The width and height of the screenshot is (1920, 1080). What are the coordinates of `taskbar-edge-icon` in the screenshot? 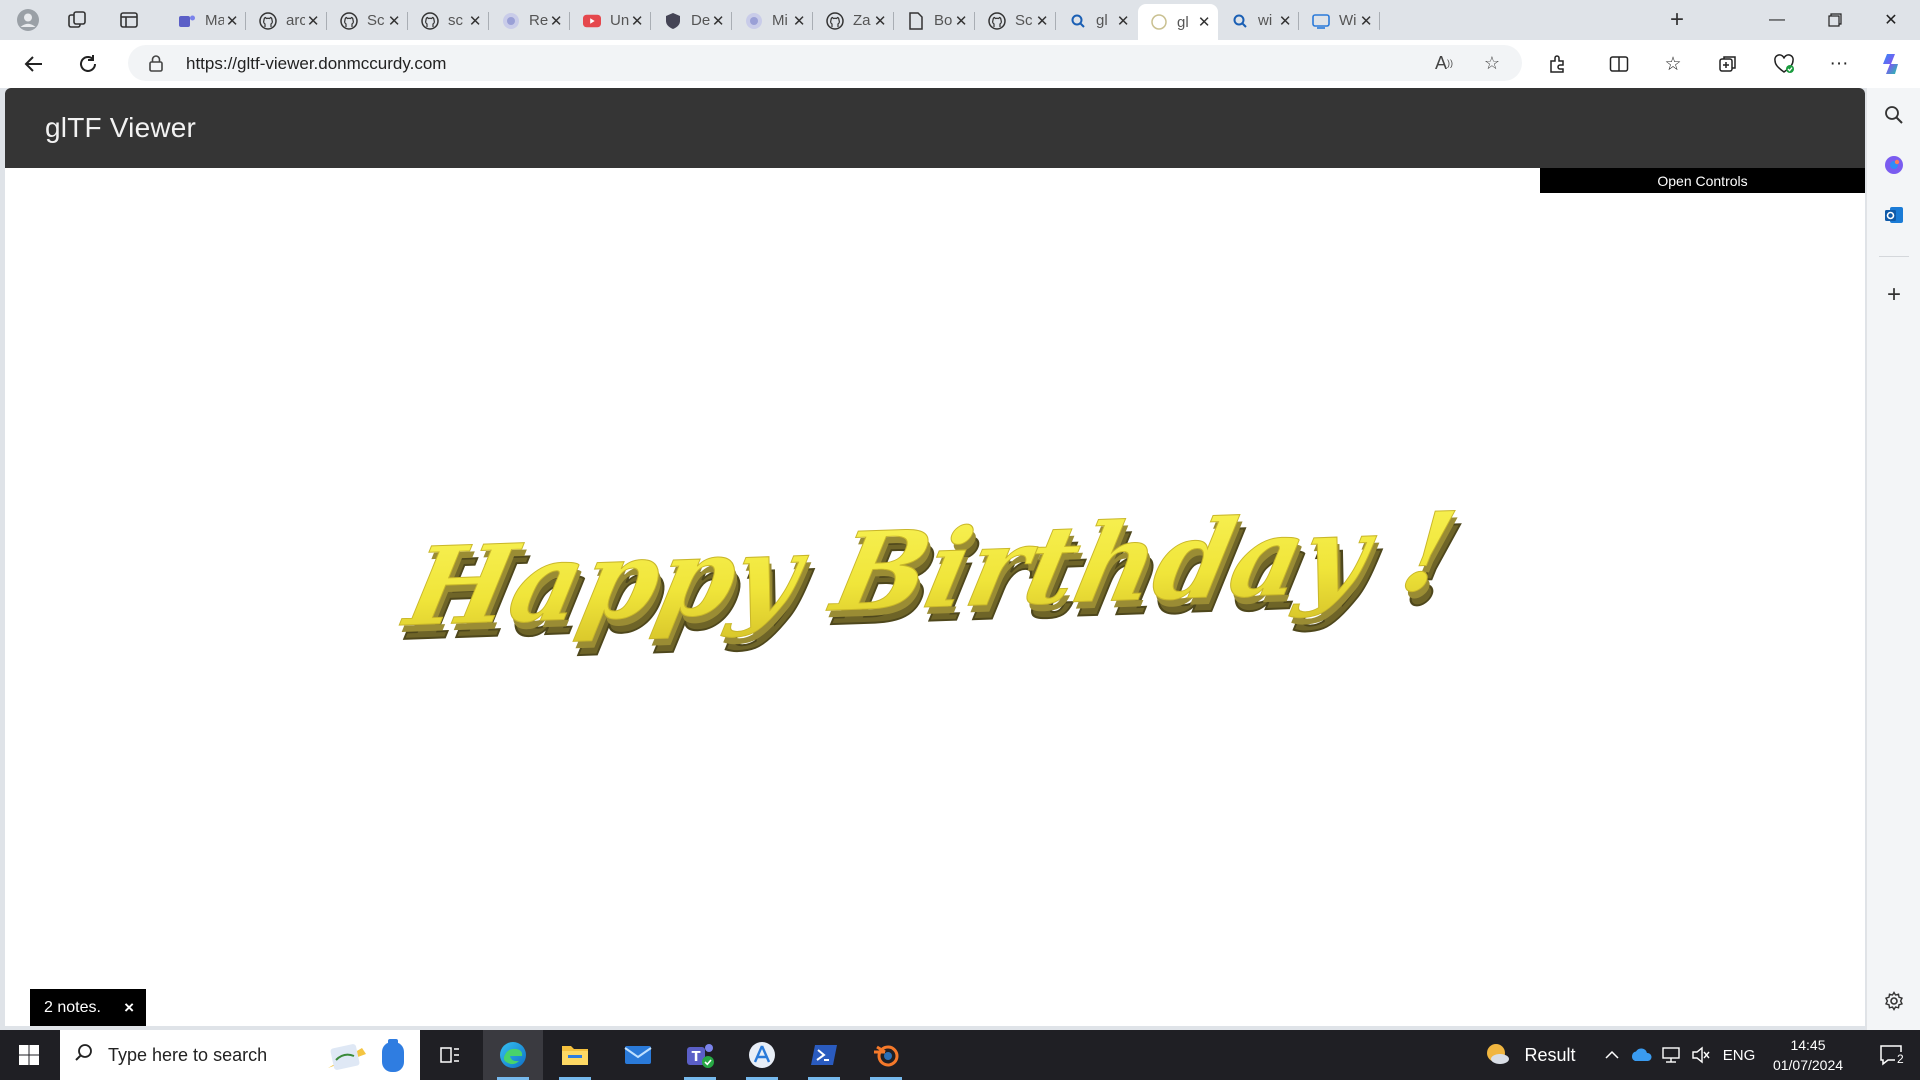 It's located at (513, 1055).